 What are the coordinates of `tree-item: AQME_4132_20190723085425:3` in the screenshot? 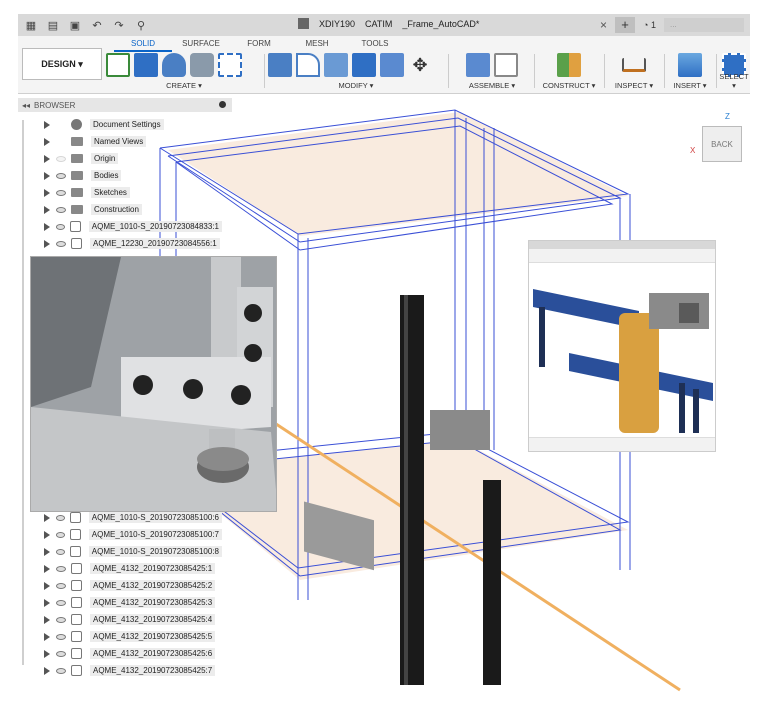 It's located at (122, 602).